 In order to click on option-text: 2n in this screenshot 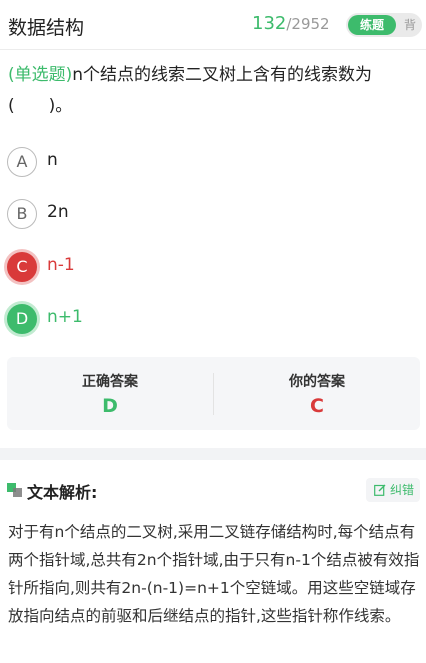, I will do `click(58, 212)`.